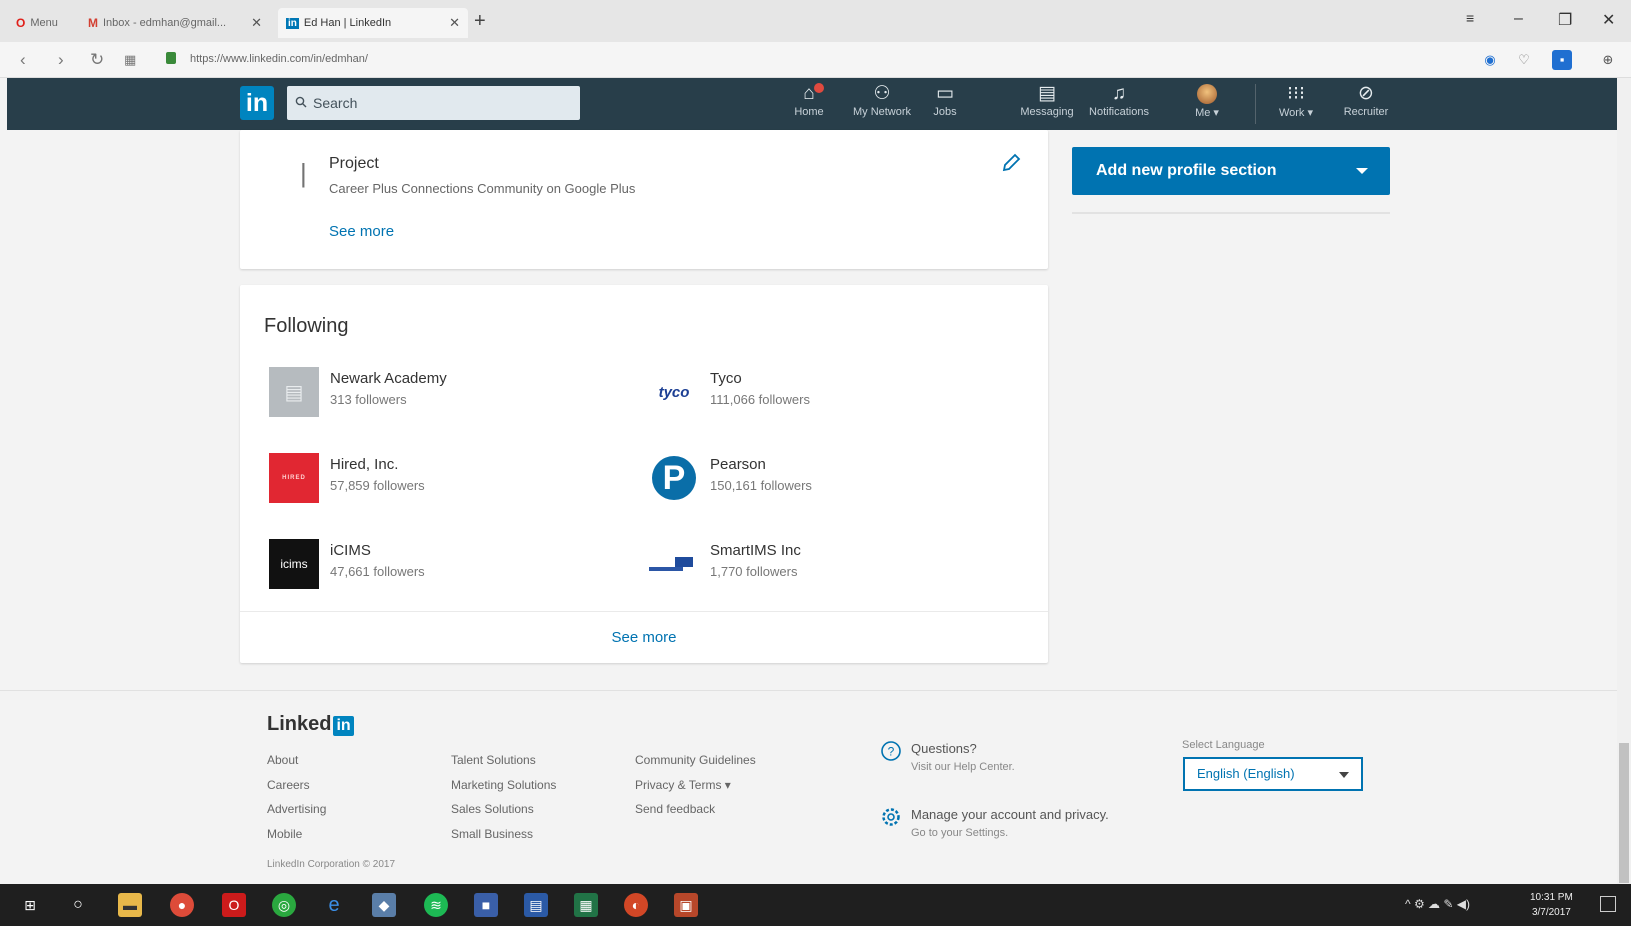 Image resolution: width=1631 pixels, height=926 pixels. I want to click on extension-icon: ▪, so click(1562, 60).